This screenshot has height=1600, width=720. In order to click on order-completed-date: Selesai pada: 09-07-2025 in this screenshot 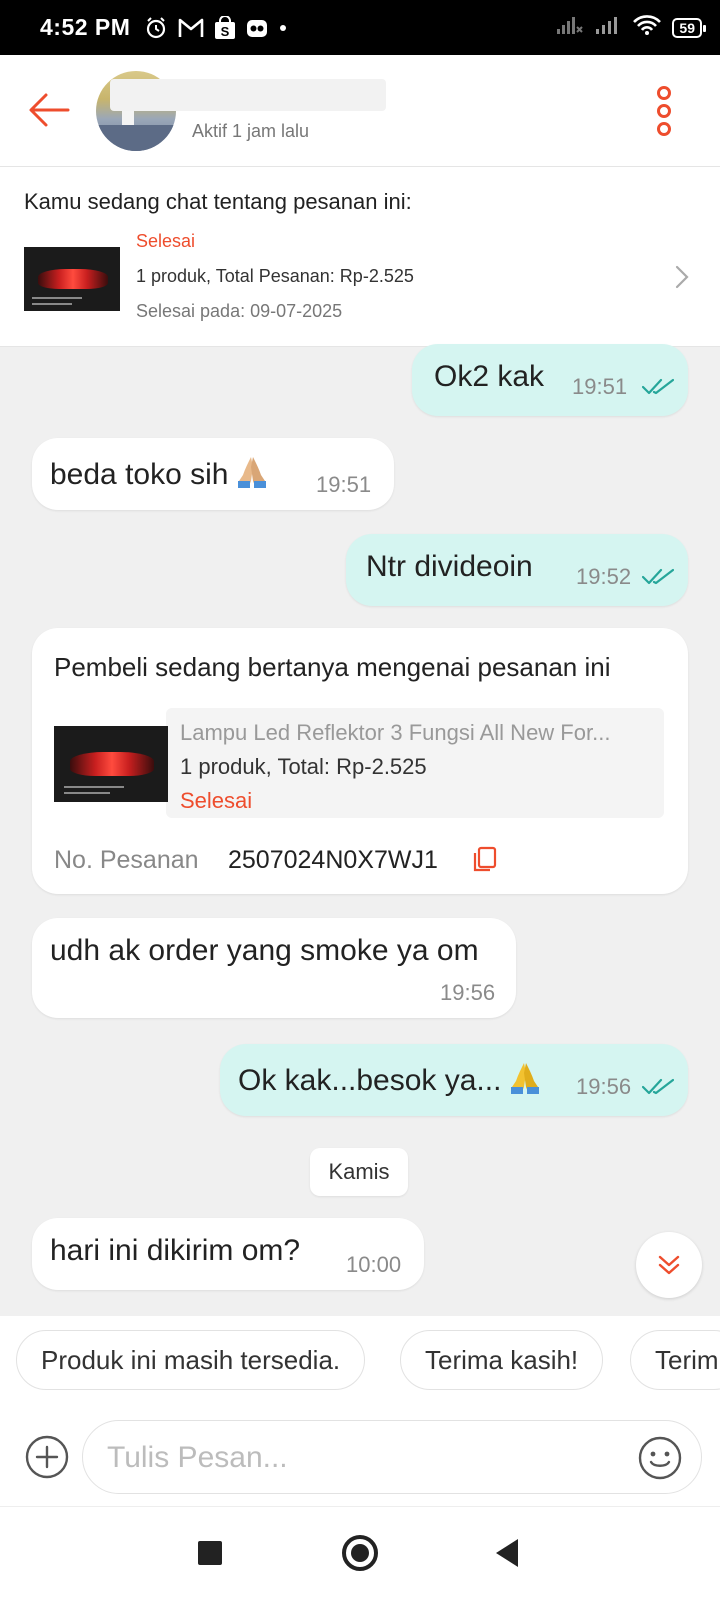, I will do `click(239, 311)`.